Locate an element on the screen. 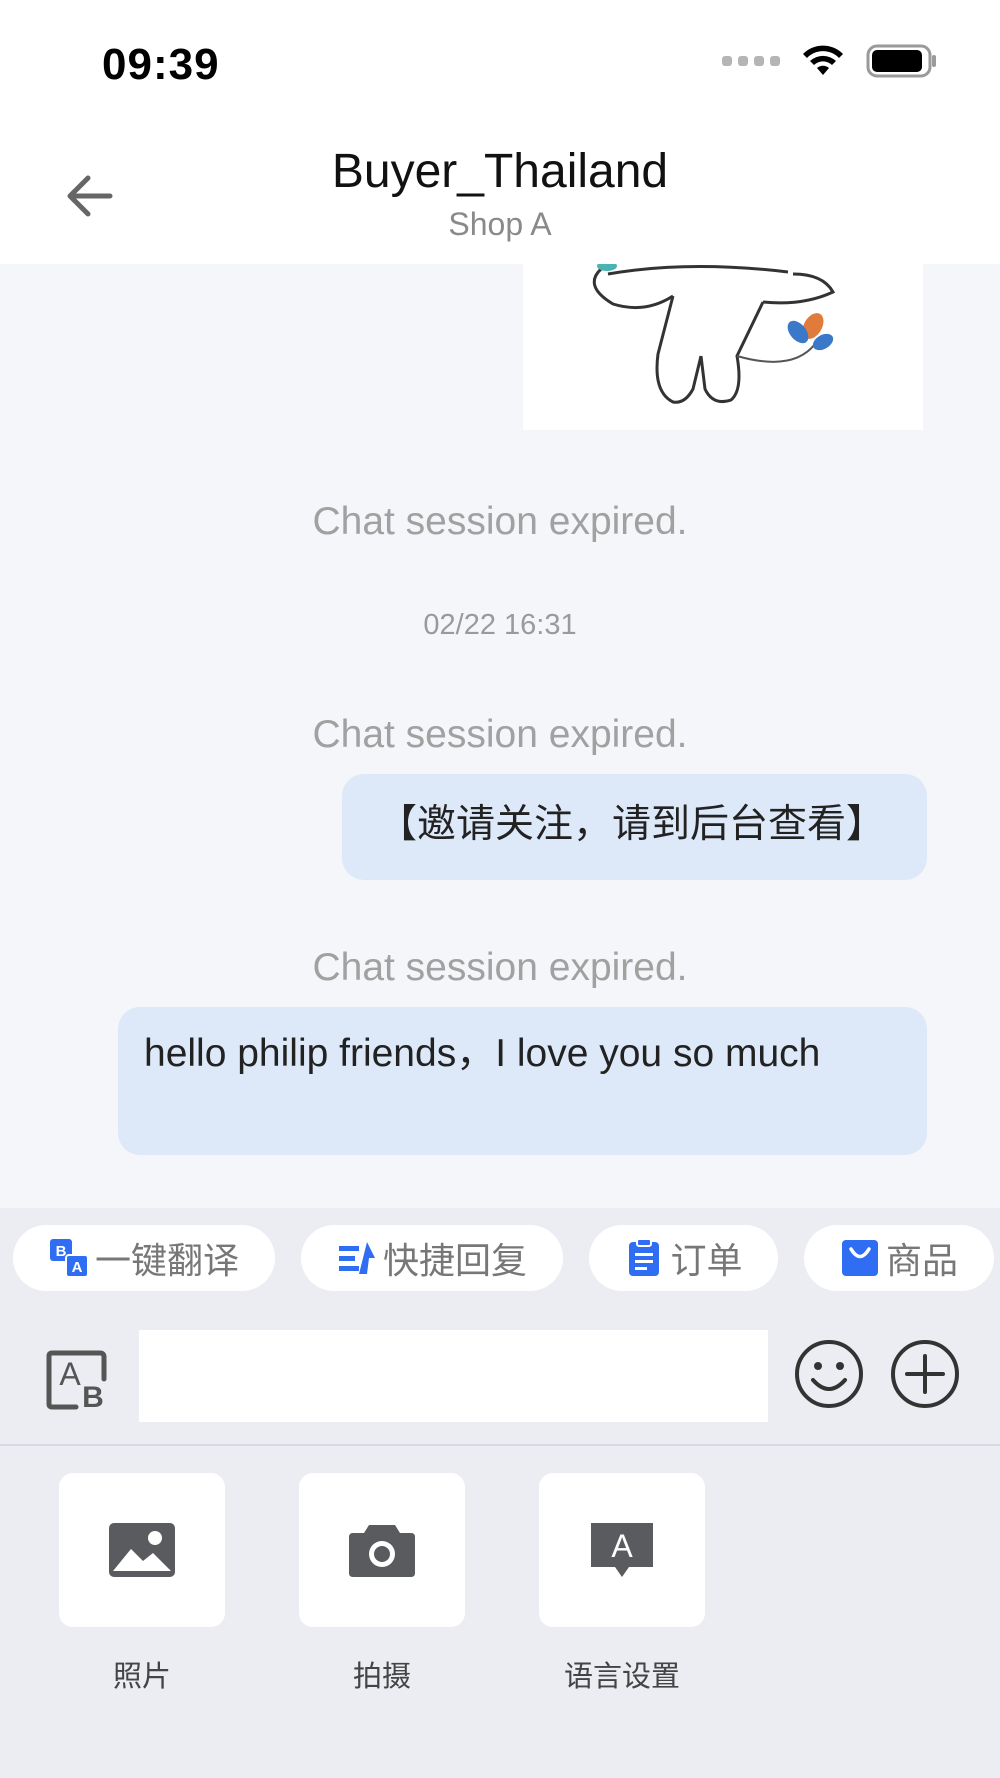 The width and height of the screenshot is (1000, 1778). smiley-icon is located at coordinates (829, 1374).